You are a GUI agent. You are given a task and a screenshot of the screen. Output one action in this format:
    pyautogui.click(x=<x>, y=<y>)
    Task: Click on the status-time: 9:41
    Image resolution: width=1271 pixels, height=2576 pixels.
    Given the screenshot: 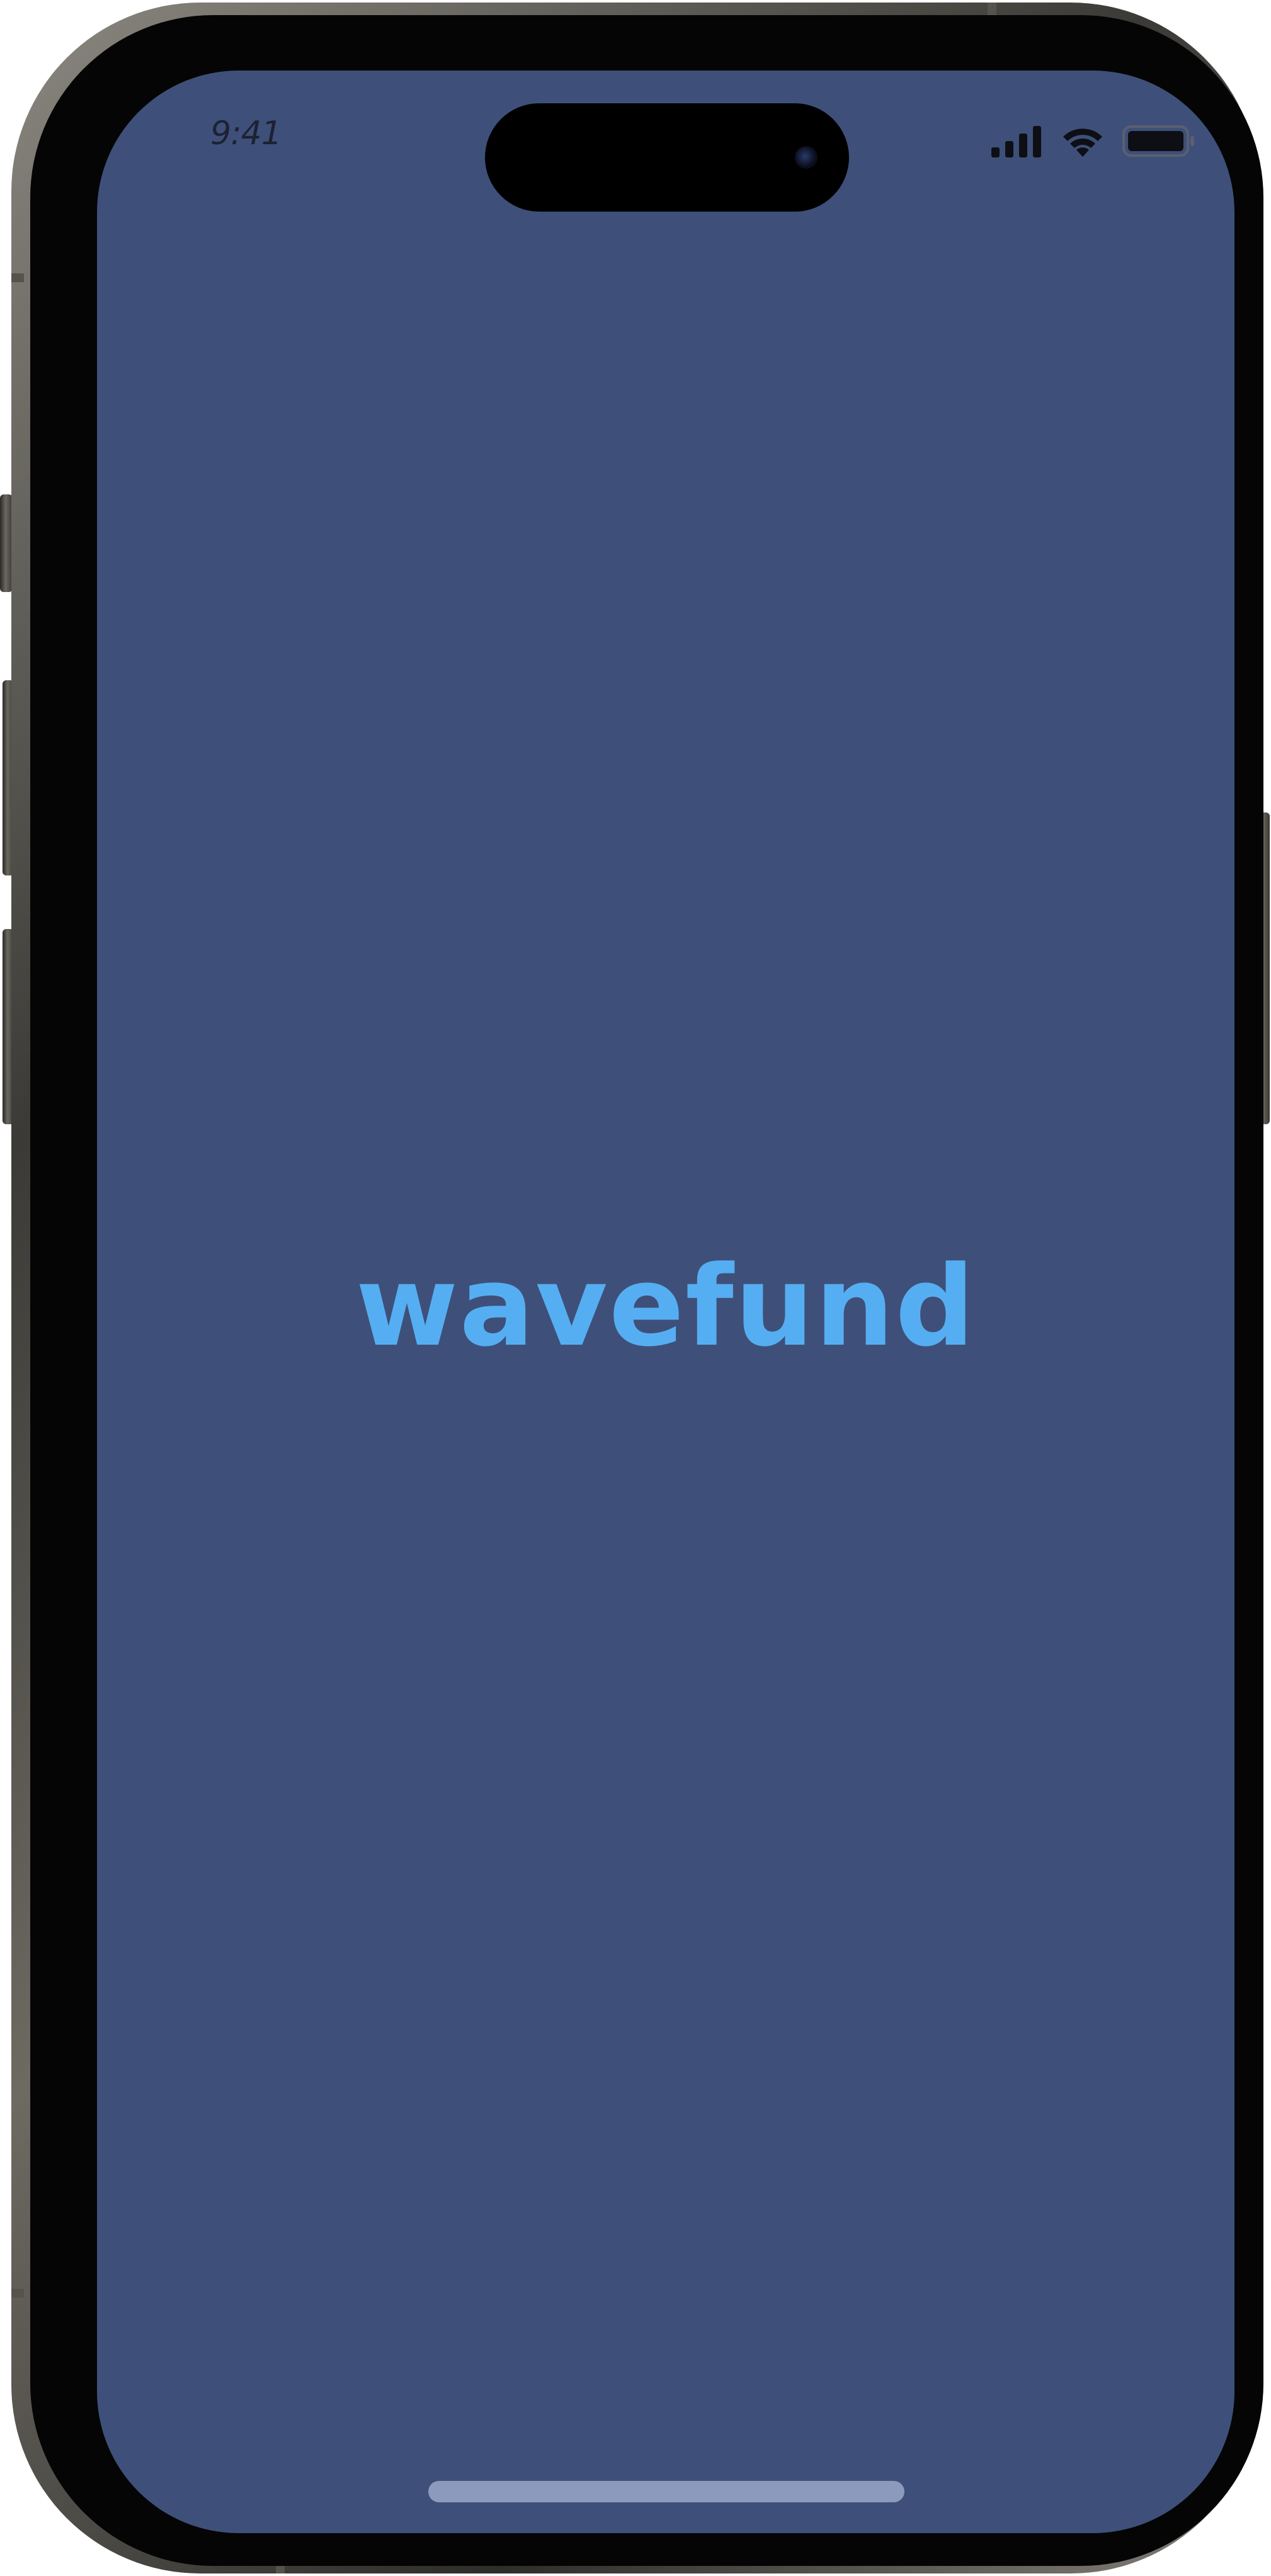 What is the action you would take?
    pyautogui.click(x=246, y=133)
    